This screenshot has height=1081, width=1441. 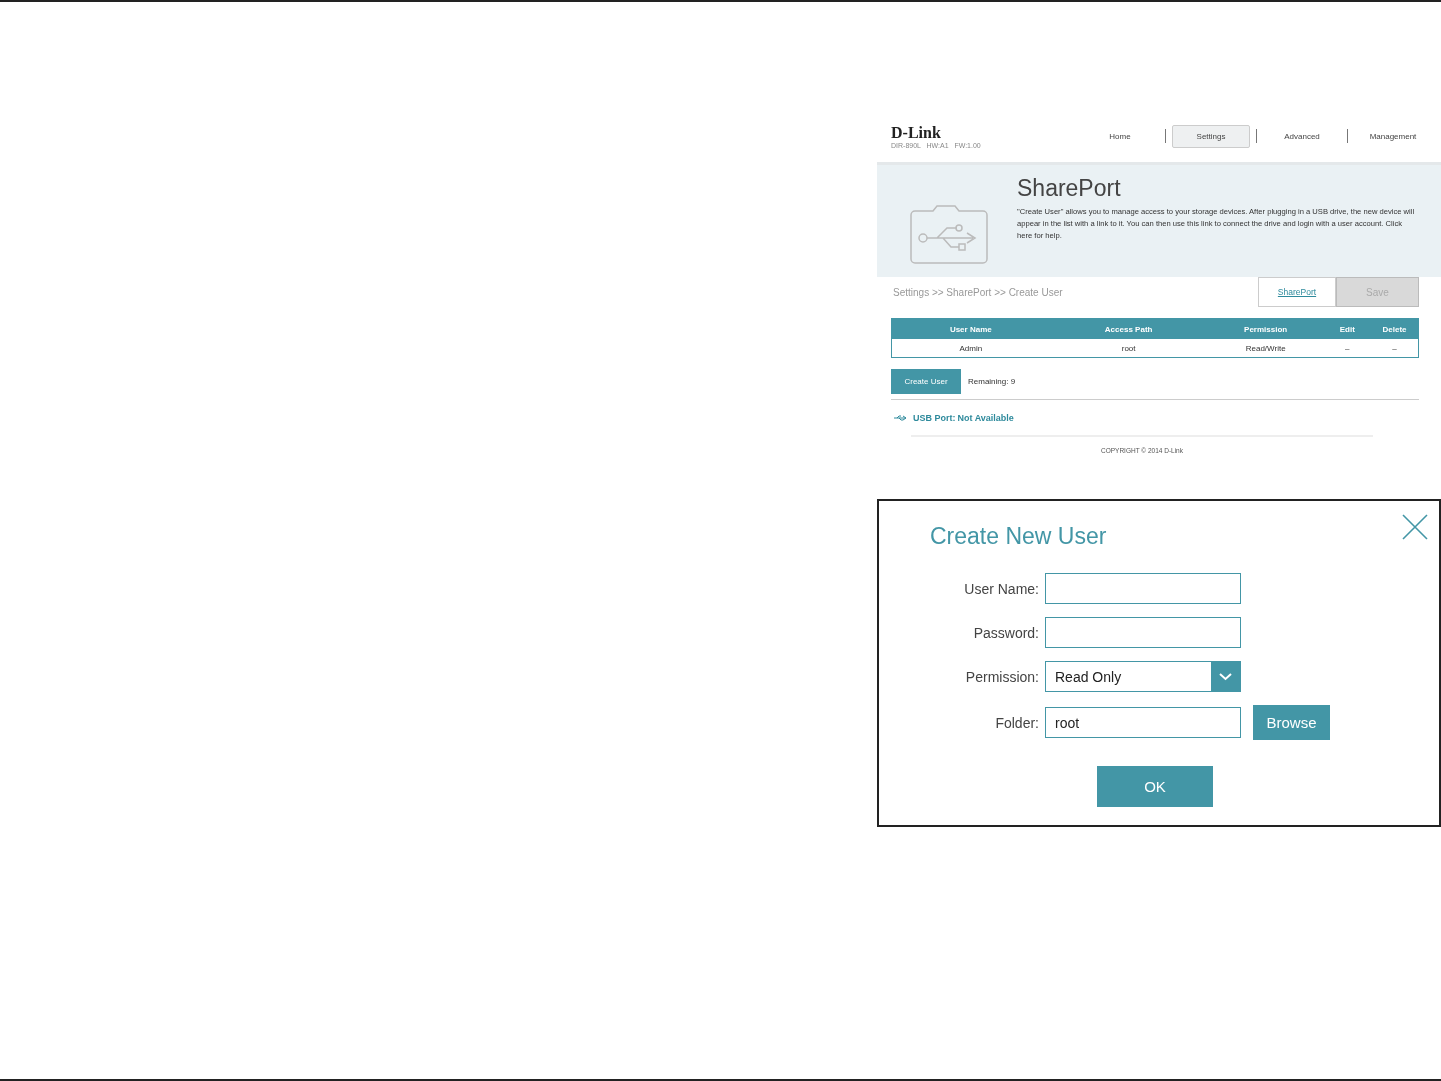 I want to click on table-cell: Read/Write, so click(x=1265, y=348).